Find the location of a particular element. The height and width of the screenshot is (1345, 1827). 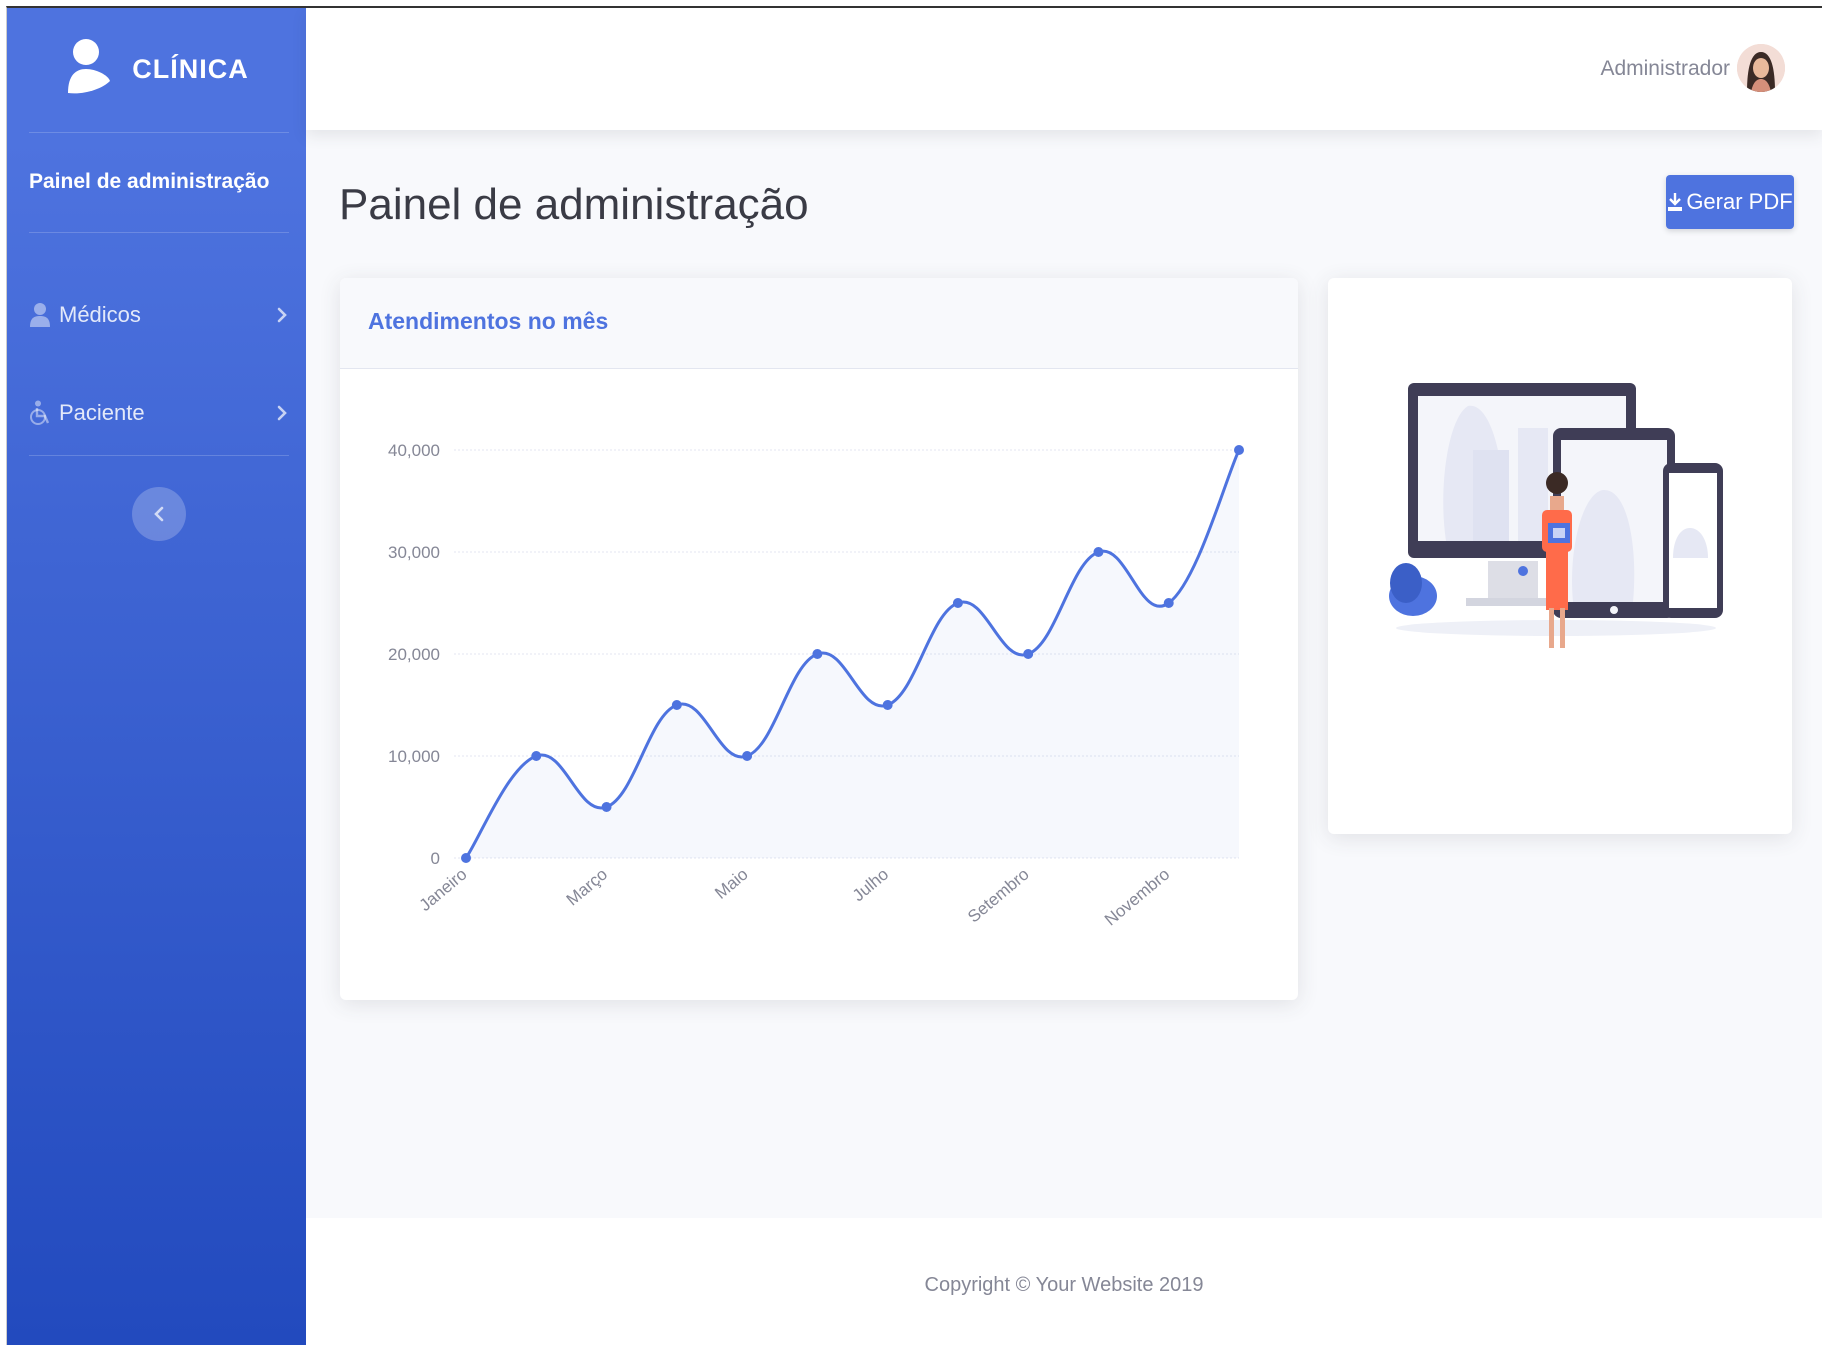

sidebar-item-dashboard: Painel de administração is located at coordinates (149, 182).